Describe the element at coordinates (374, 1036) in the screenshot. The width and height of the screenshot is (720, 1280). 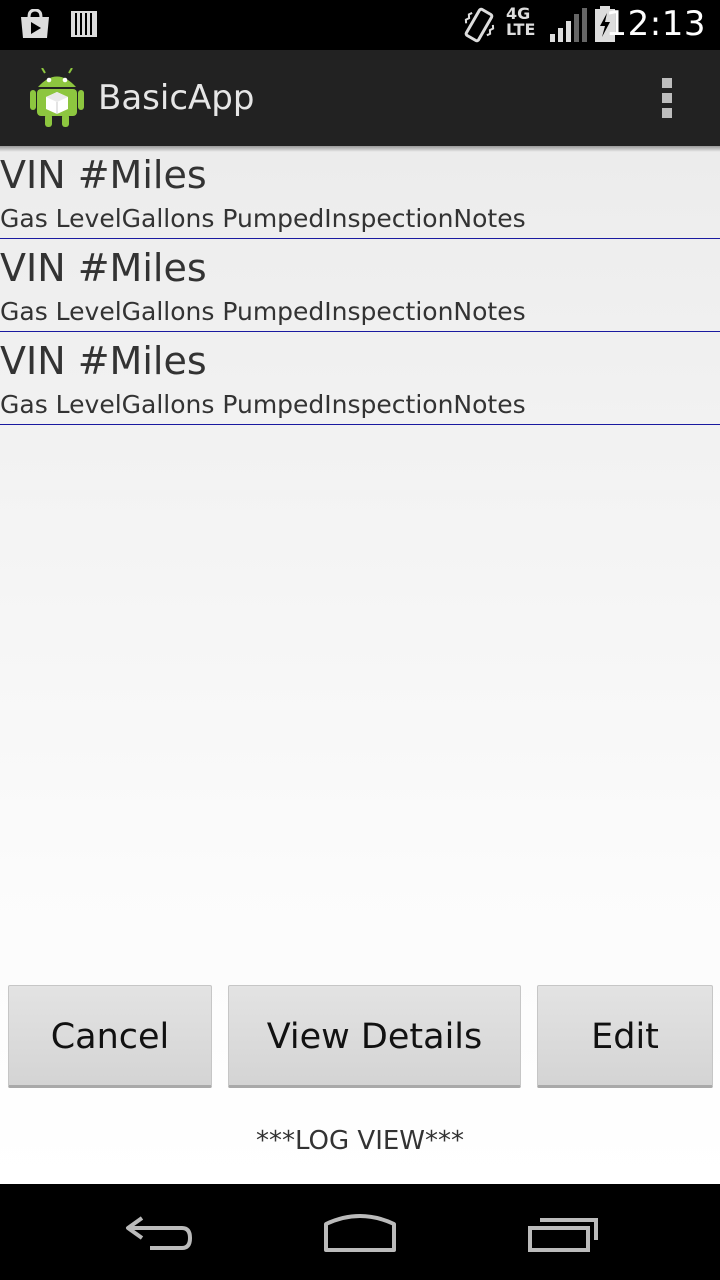
I see `view-details-button: View Details` at that location.